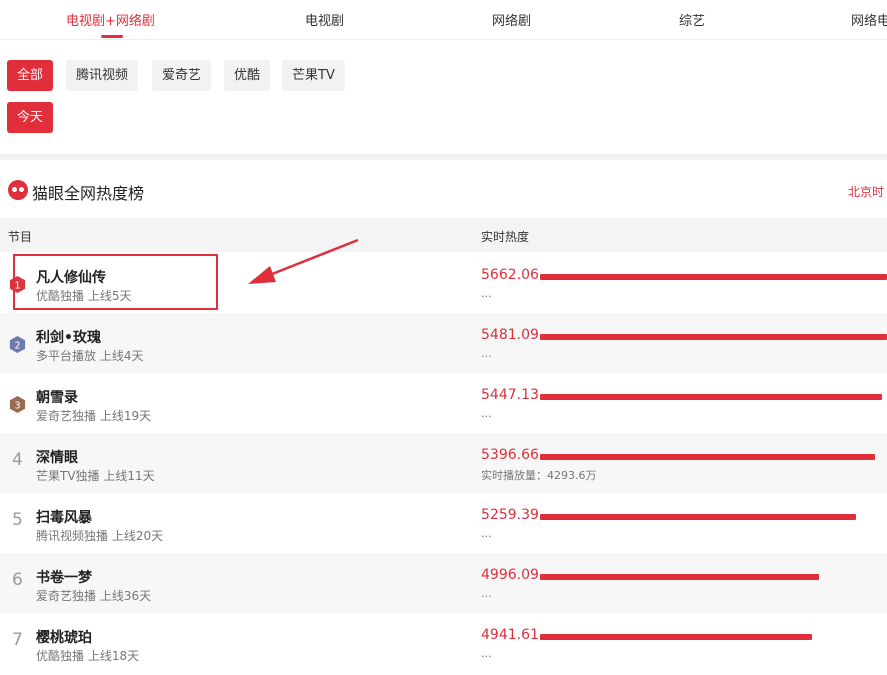 This screenshot has height=675, width=887. I want to click on show-platform-info: 腾讯视频独播 上线20天, so click(100, 536).